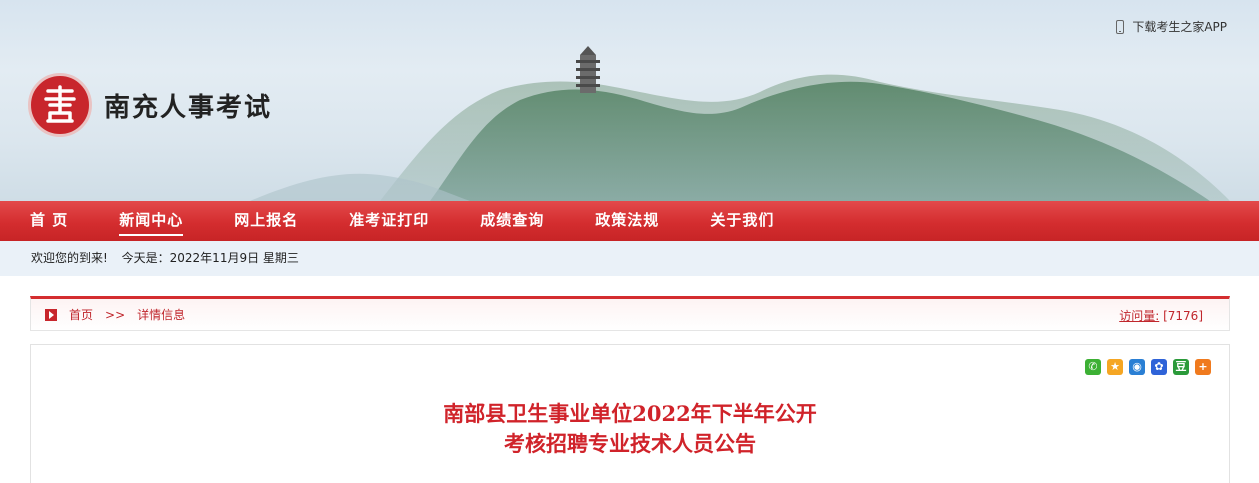 This screenshot has width=1259, height=483. What do you see at coordinates (1203, 367) in the screenshot?
I see `more-share-icon: +` at bounding box center [1203, 367].